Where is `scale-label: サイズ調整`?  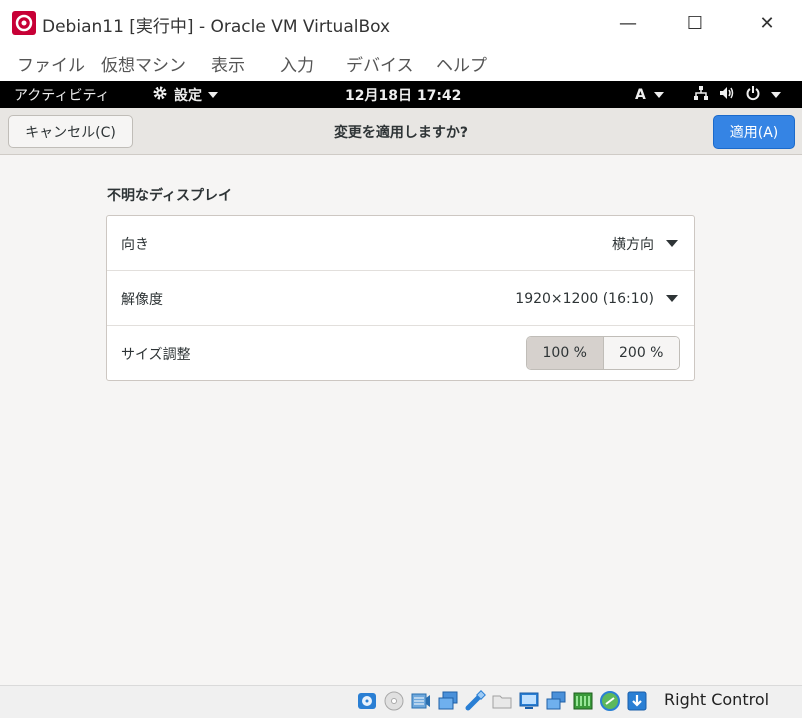
scale-label: サイズ調整 is located at coordinates (156, 354).